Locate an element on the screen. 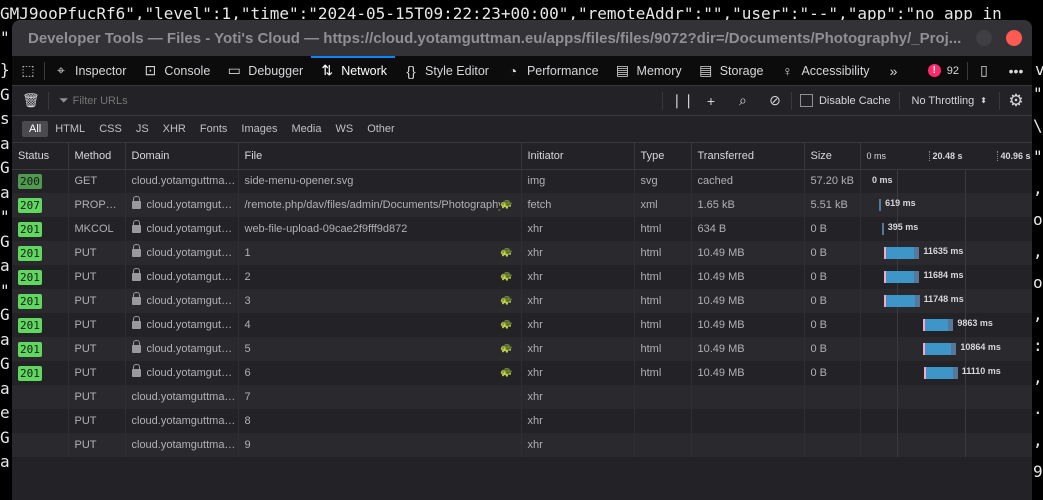 The height and width of the screenshot is (500, 1043). search-button: ⌕ is located at coordinates (743, 101).